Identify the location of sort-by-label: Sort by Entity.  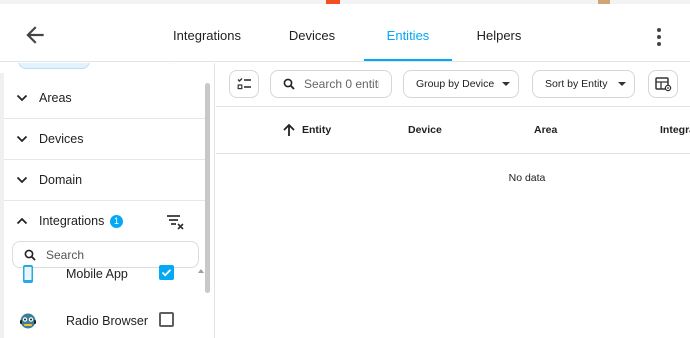
(576, 84).